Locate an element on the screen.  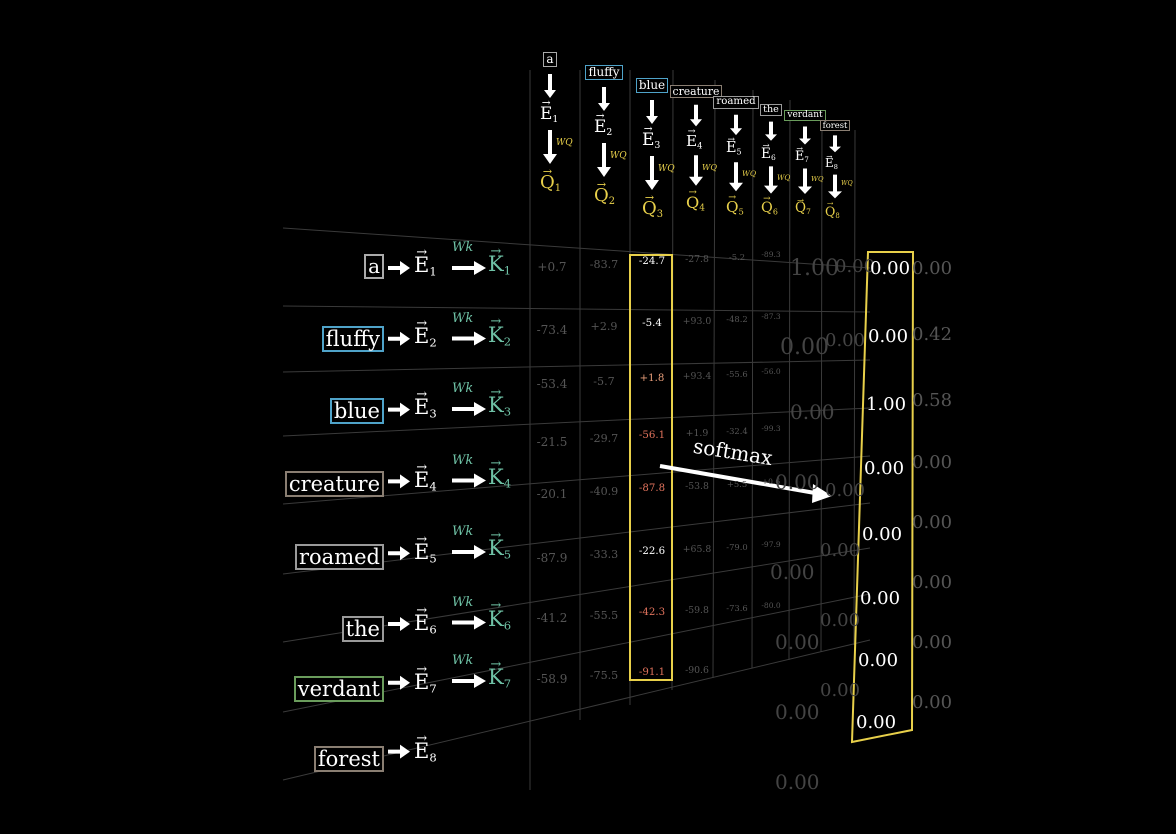
row-token-blue: blue is located at coordinates (356, 411).